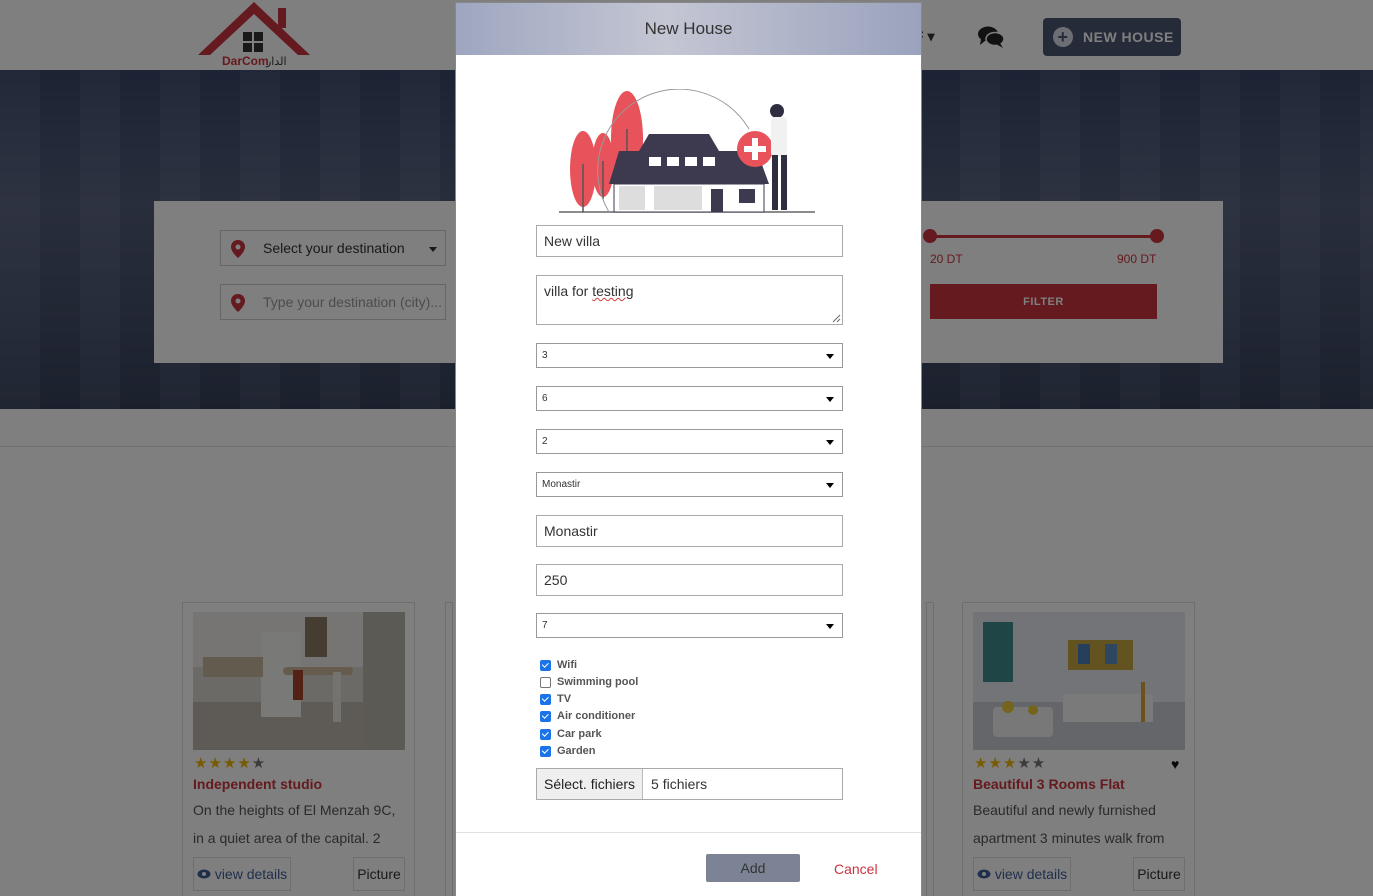 The width and height of the screenshot is (1373, 896). What do you see at coordinates (689, 625) in the screenshot?
I see `capacity-select: 7` at bounding box center [689, 625].